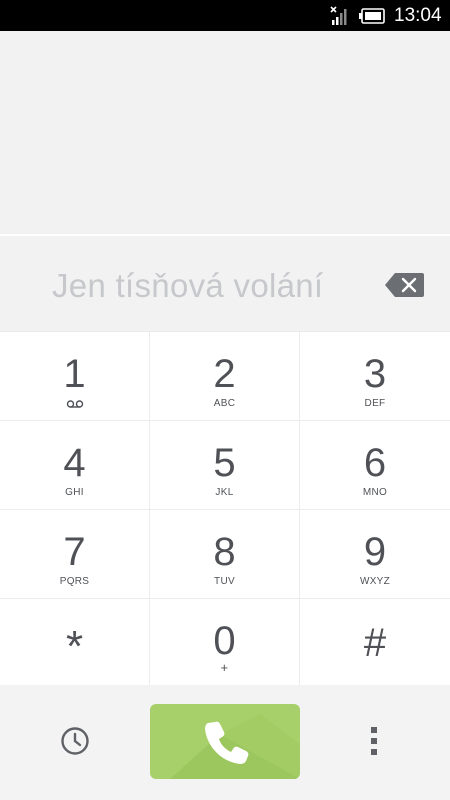 The image size is (450, 800). What do you see at coordinates (375, 403) in the screenshot?
I see `key-letters: DEF` at bounding box center [375, 403].